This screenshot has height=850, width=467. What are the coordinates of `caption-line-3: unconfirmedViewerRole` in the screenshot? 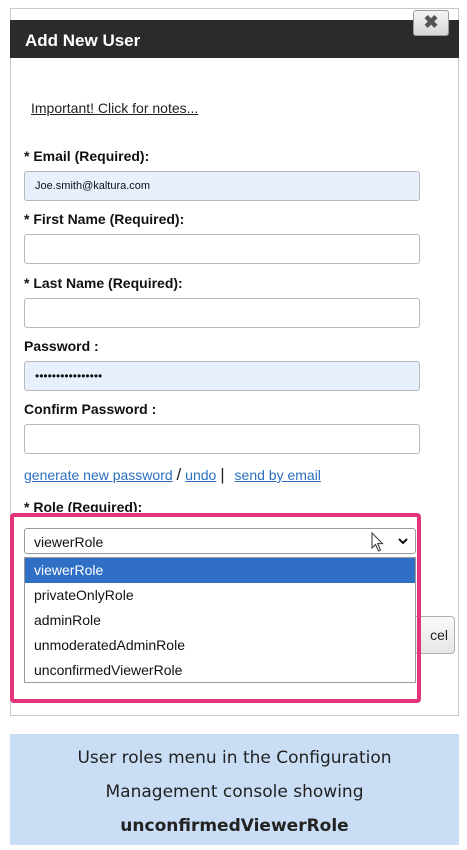 It's located at (234, 826).